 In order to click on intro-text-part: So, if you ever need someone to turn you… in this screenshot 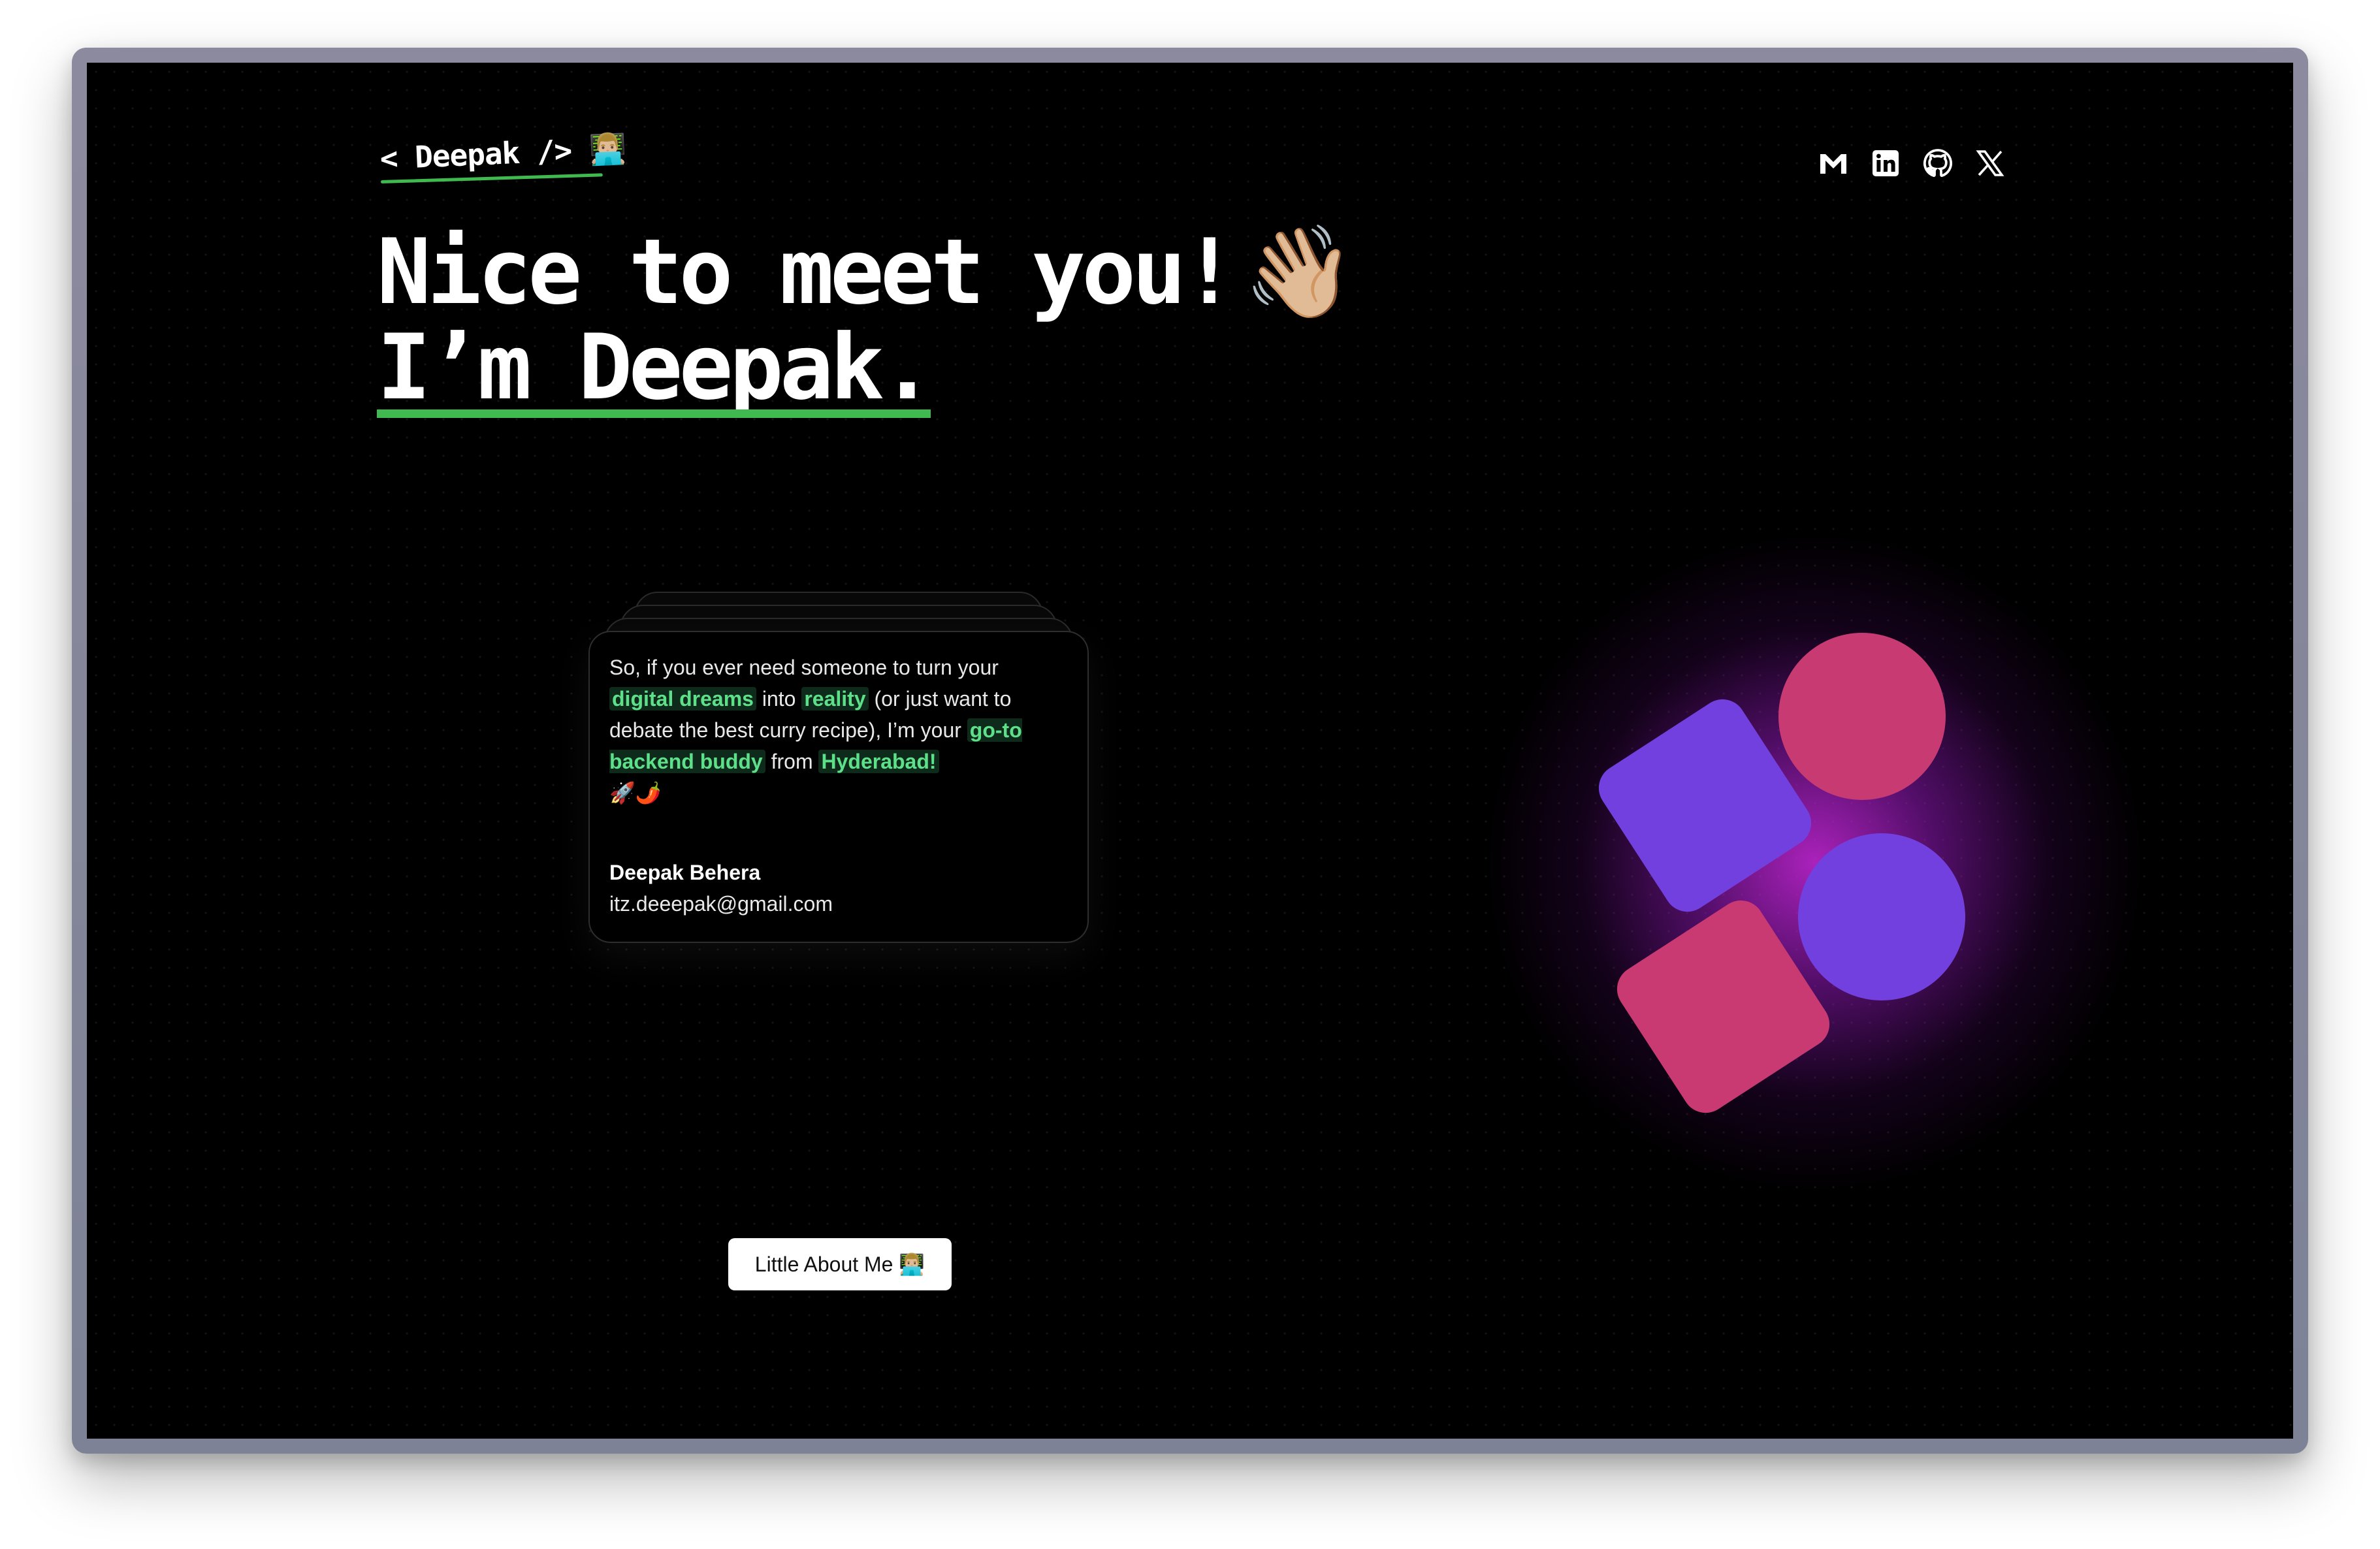, I will do `click(804, 667)`.